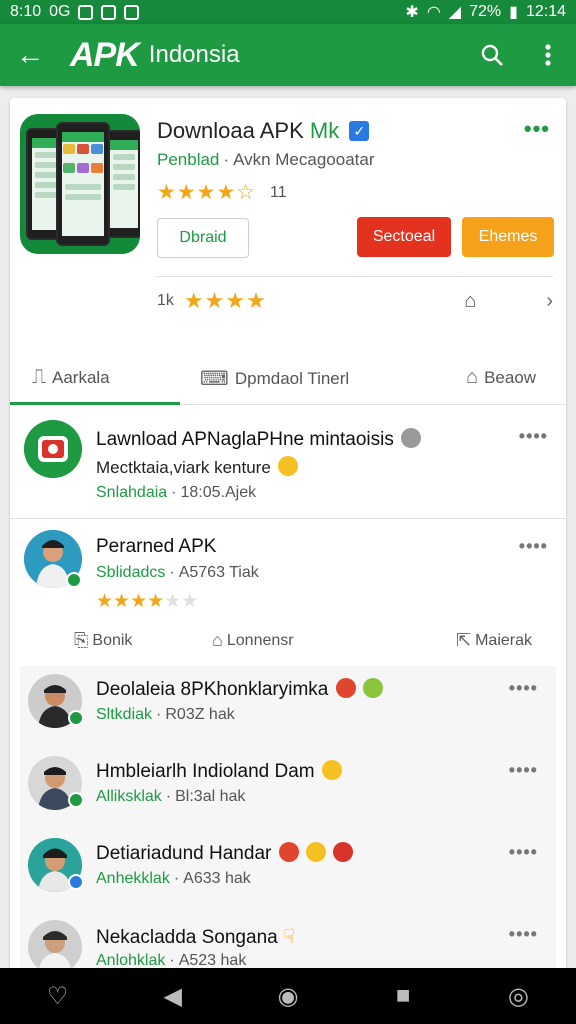 This screenshot has width=576, height=1024. I want to click on share-action: ⇱ Maierak, so click(494, 640).